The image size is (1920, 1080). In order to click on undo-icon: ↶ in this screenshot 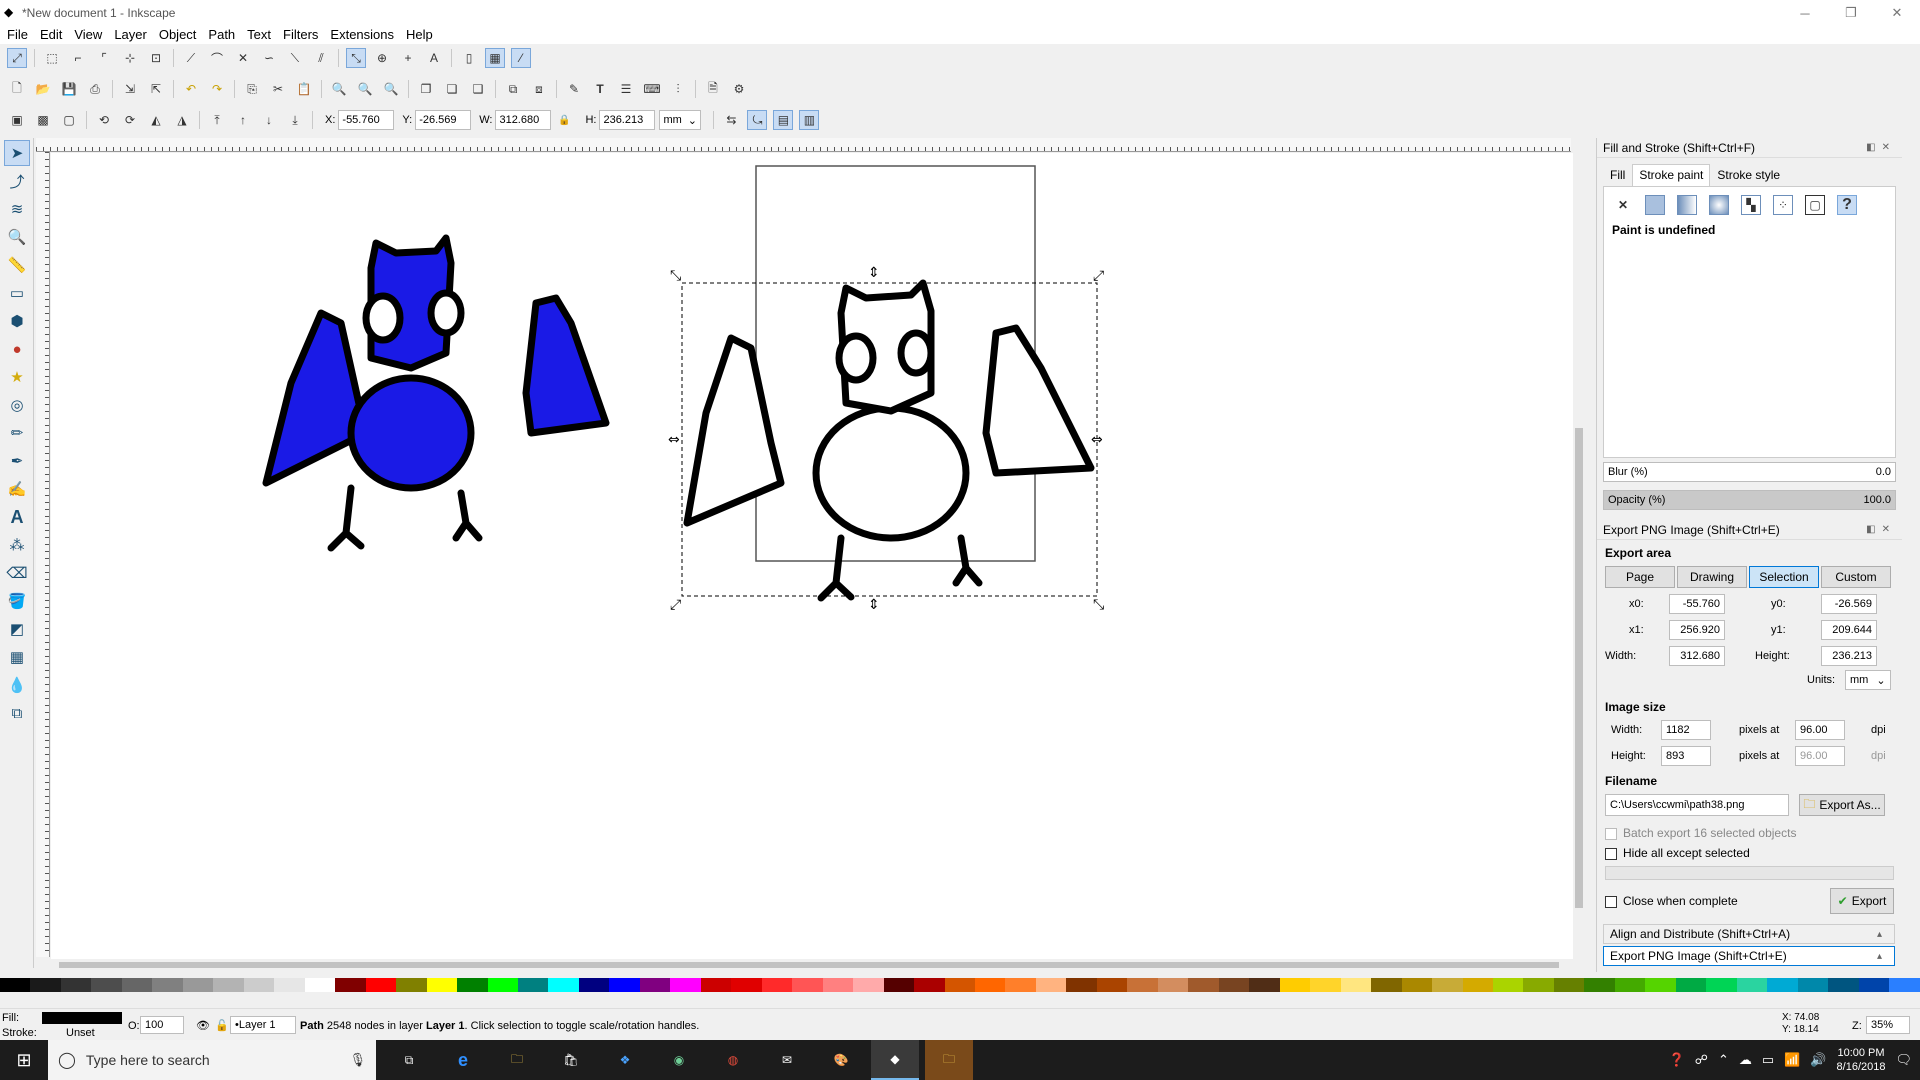, I will do `click(191, 89)`.